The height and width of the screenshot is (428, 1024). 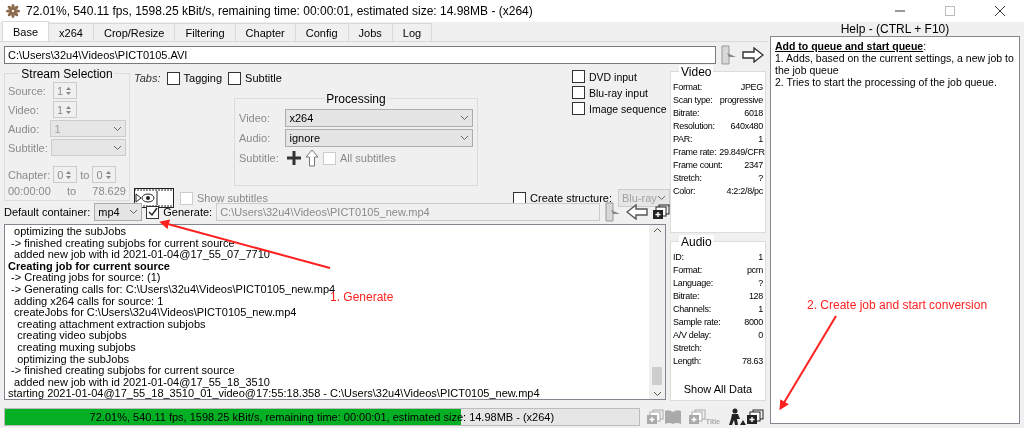 I want to click on info-value: 6018, so click(x=753, y=112).